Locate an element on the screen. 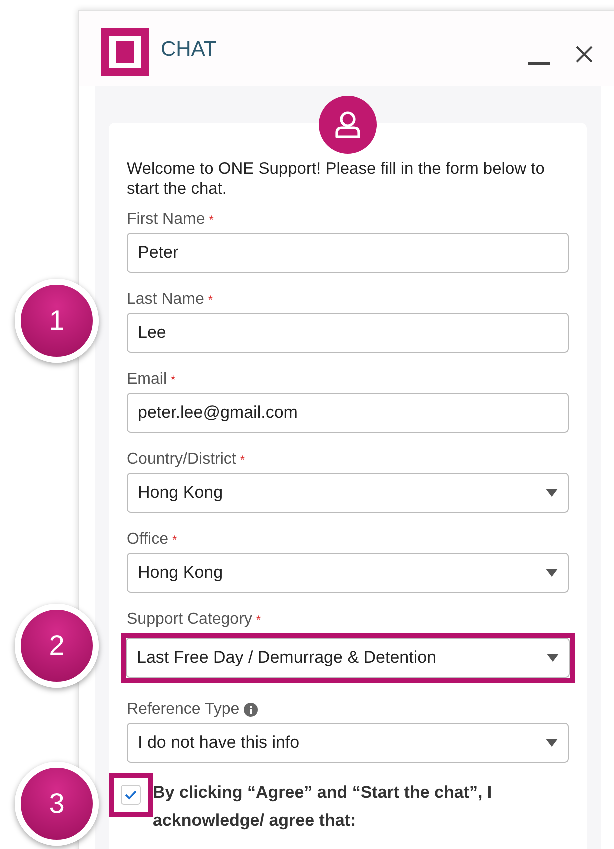 This screenshot has width=614, height=849. close-icon is located at coordinates (584, 54).